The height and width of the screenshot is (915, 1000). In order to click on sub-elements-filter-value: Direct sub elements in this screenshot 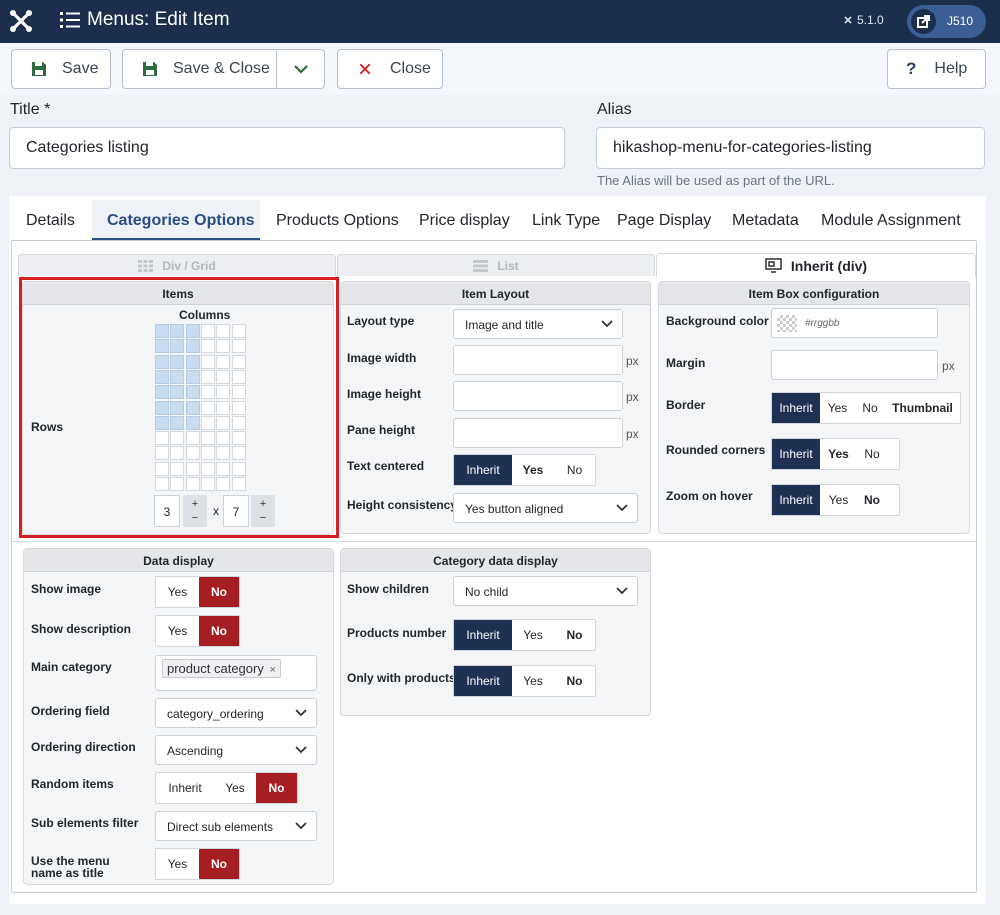, I will do `click(220, 827)`.